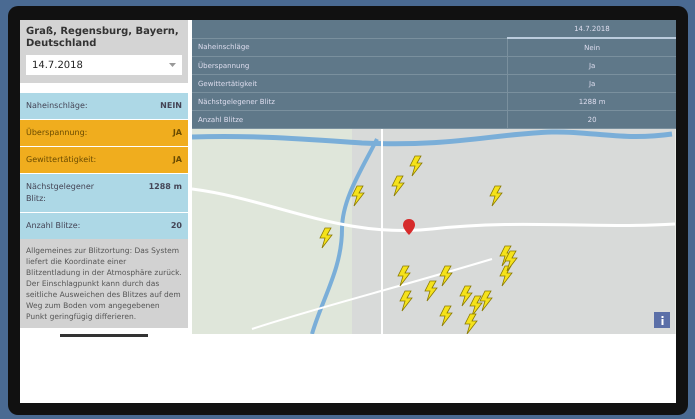  Describe the element at coordinates (171, 106) in the screenshot. I see `summary-value: NEIN` at that location.